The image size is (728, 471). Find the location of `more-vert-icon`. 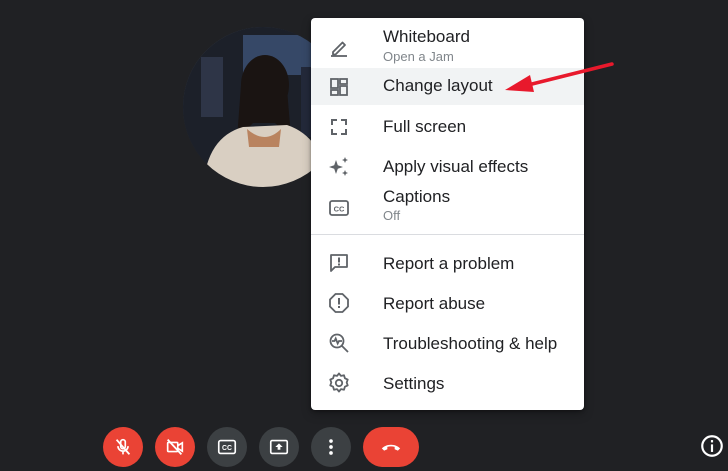

more-vert-icon is located at coordinates (331, 447).